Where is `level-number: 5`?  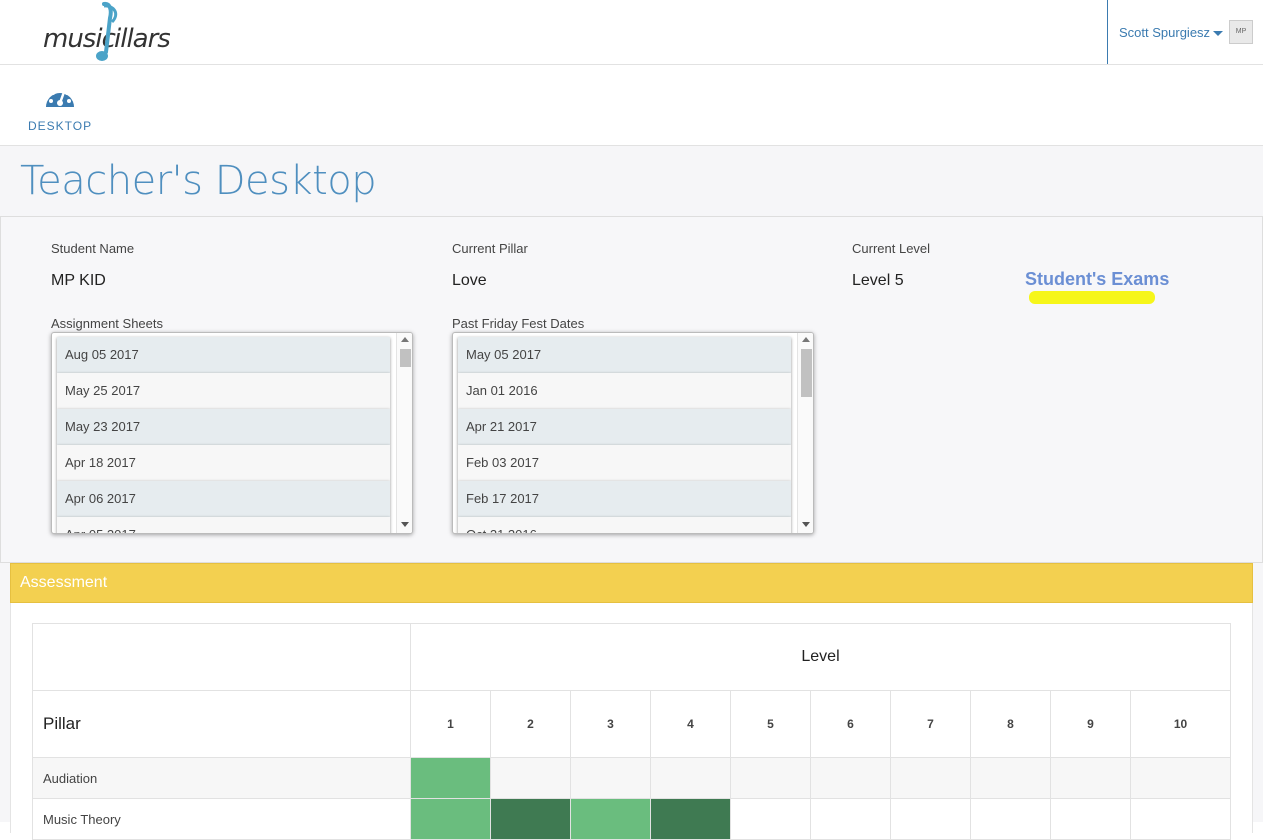
level-number: 5 is located at coordinates (770, 724).